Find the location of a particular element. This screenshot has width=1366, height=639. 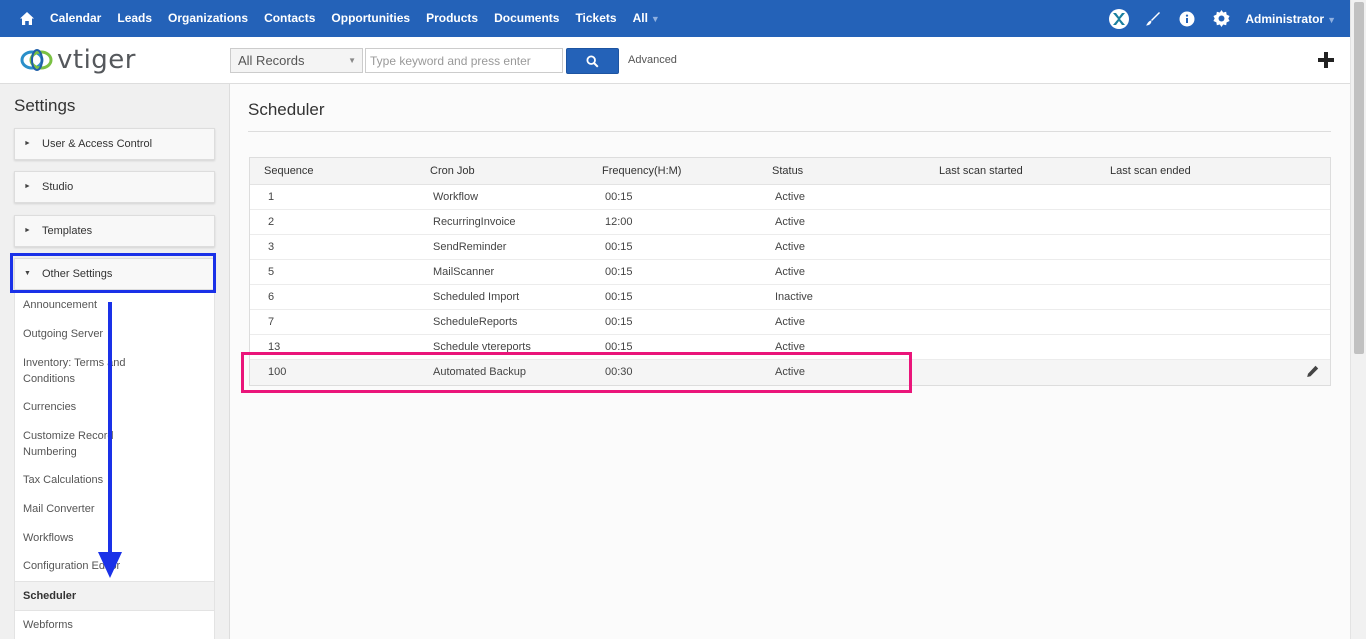

sidebar-item-configuration-editor: Configuration Editor is located at coordinates (83, 566).